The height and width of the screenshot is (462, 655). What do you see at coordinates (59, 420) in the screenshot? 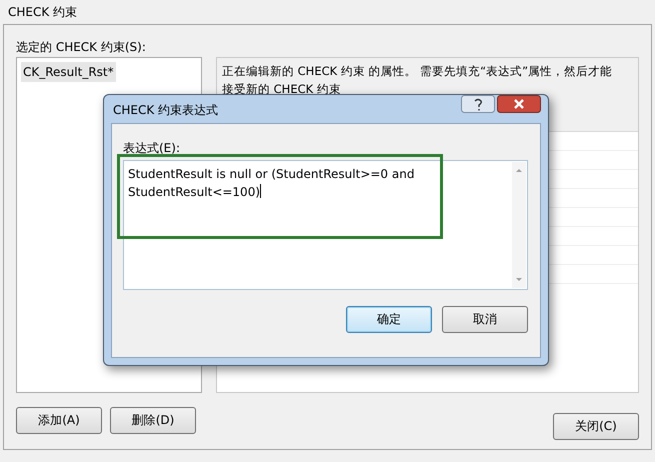
I see `list-button: 添加(A)` at bounding box center [59, 420].